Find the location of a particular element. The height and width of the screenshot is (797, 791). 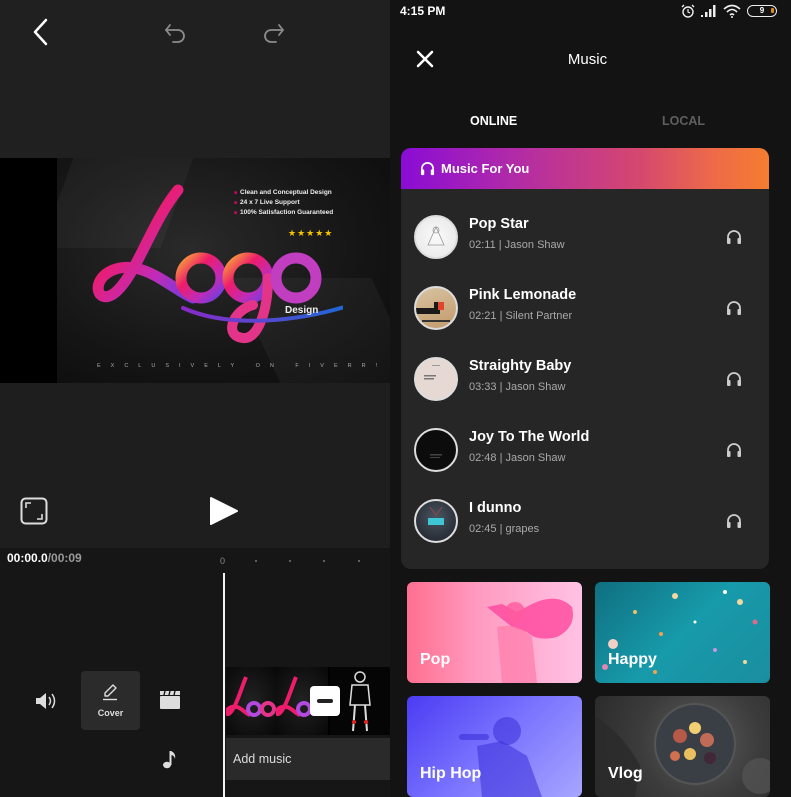

clip-trim-handle is located at coordinates (325, 701).